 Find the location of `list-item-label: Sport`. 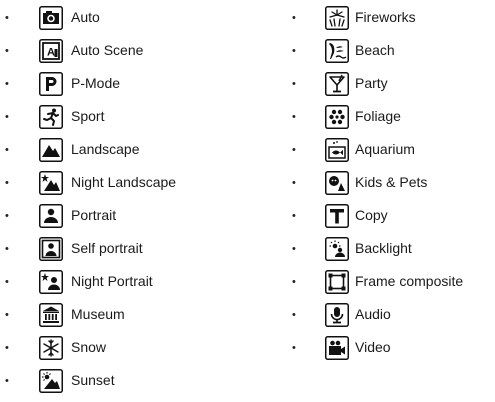

list-item-label: Sport is located at coordinates (88, 116).